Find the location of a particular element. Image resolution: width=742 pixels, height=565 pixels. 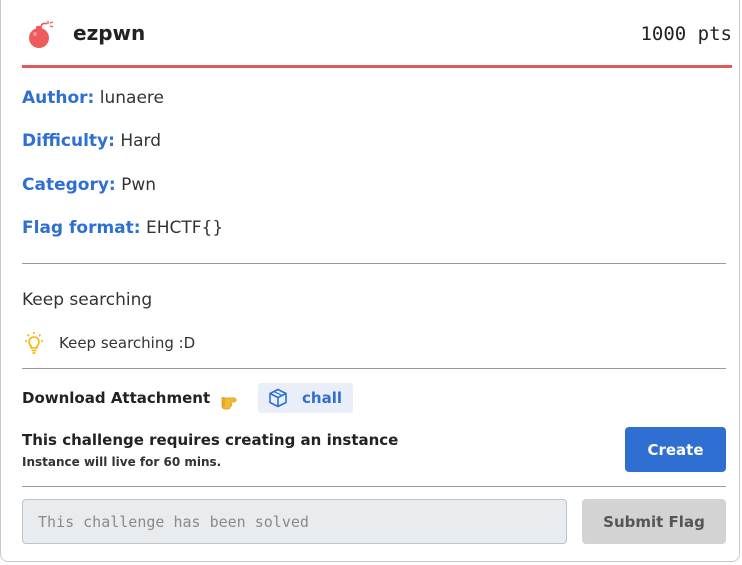

author-value: lunaere is located at coordinates (131, 98).